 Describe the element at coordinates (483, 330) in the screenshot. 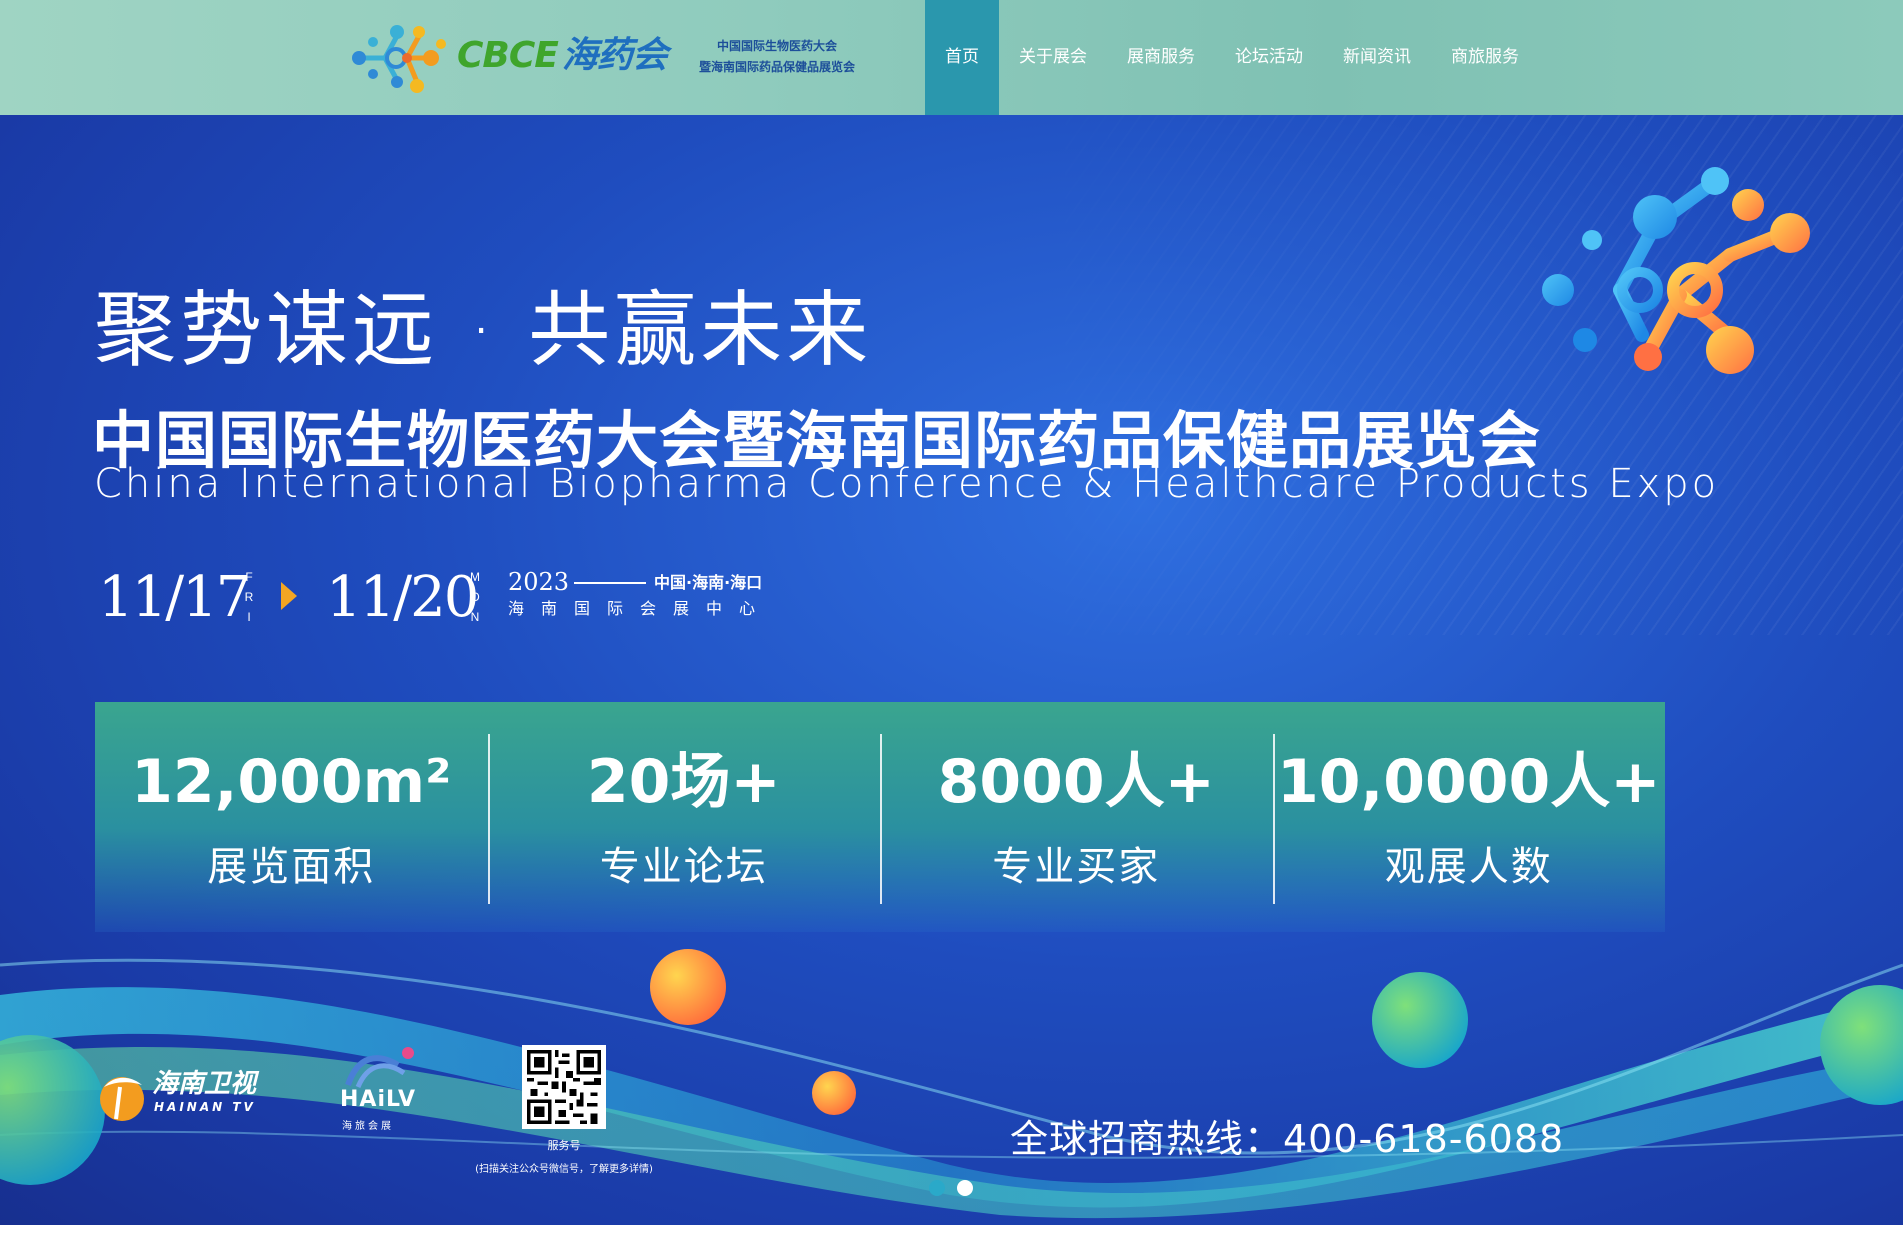

I see `hero-slogan: 聚势谋远 · 共赢未来` at that location.